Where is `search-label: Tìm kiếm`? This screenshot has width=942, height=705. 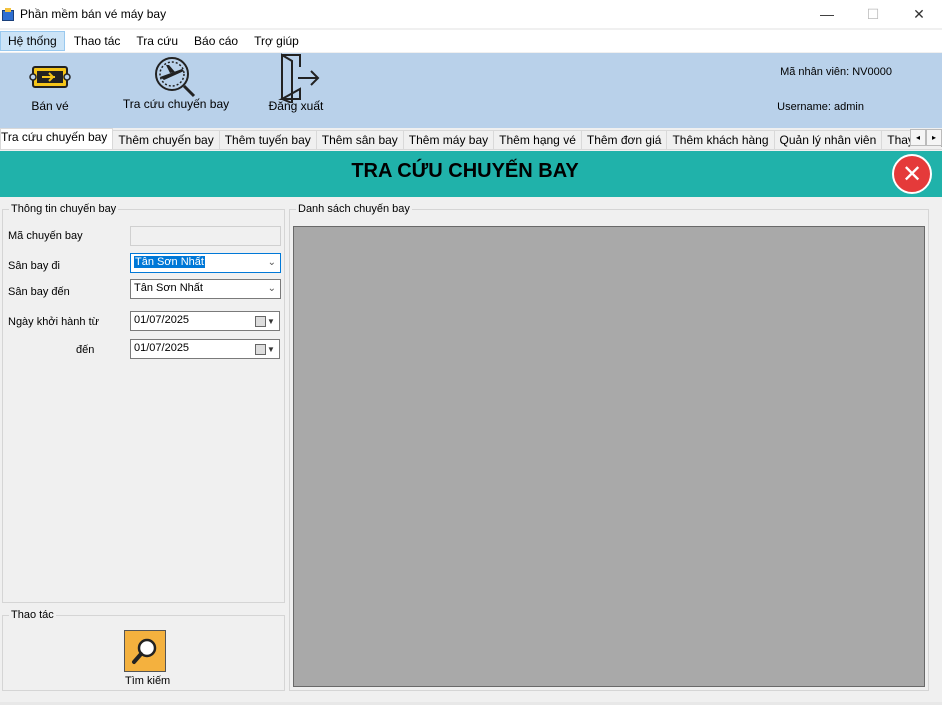 search-label: Tìm kiếm is located at coordinates (148, 681).